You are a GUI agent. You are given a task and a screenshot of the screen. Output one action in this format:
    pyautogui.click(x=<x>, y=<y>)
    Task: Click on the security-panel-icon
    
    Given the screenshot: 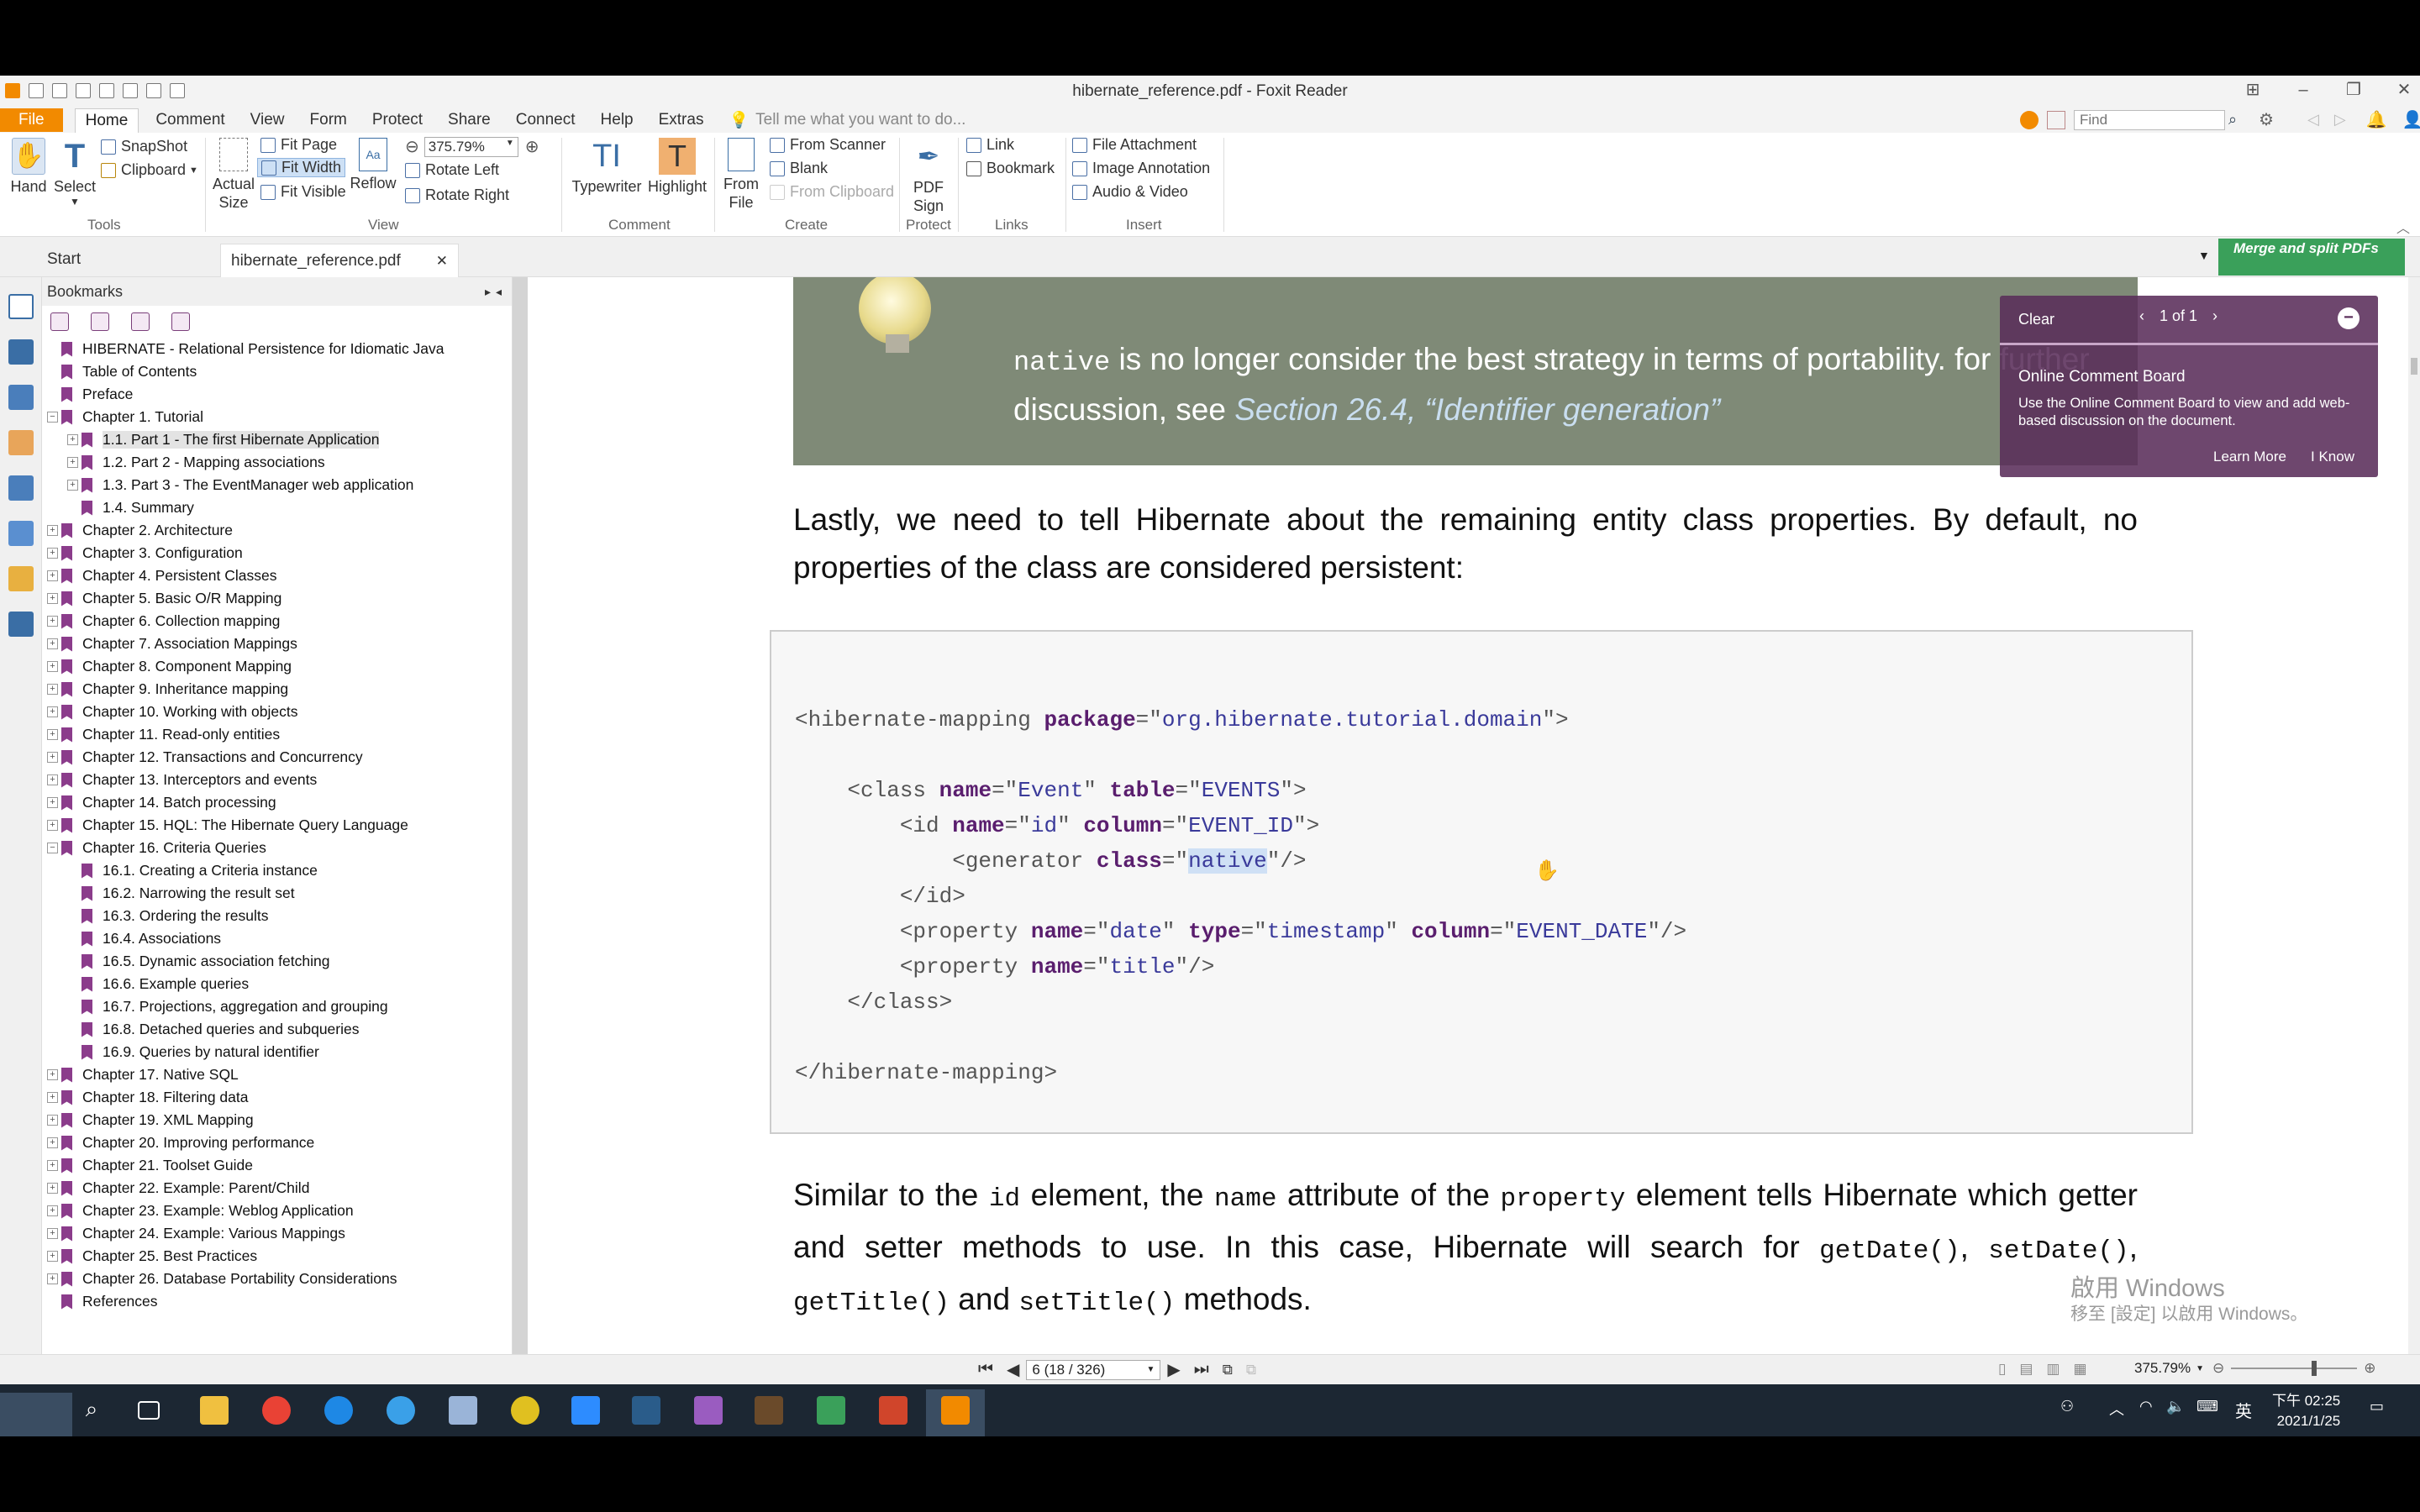 What is the action you would take?
    pyautogui.click(x=21, y=578)
    